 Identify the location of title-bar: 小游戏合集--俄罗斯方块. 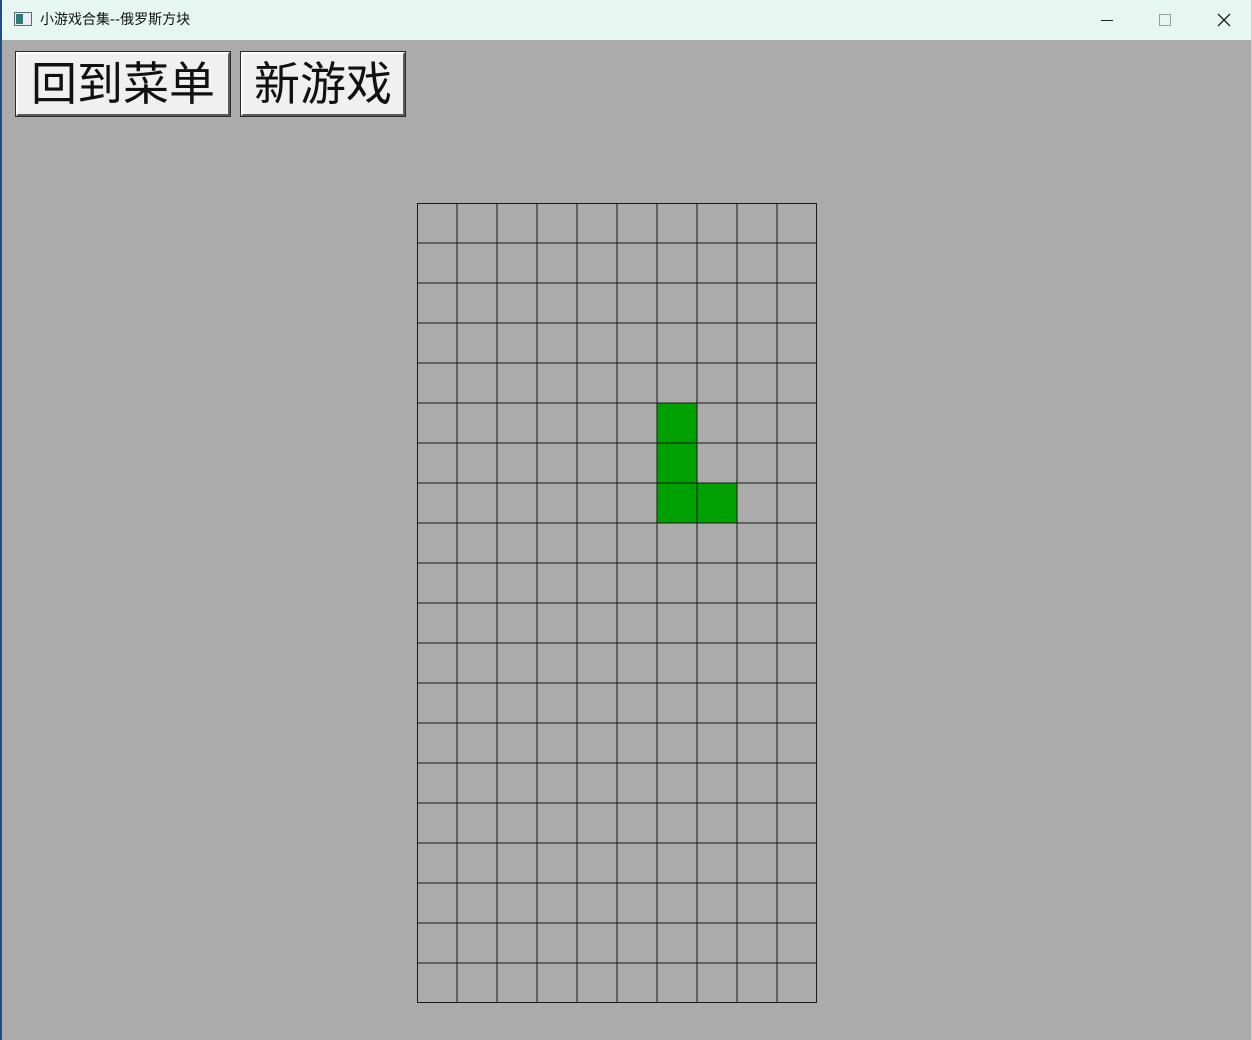
(626, 20).